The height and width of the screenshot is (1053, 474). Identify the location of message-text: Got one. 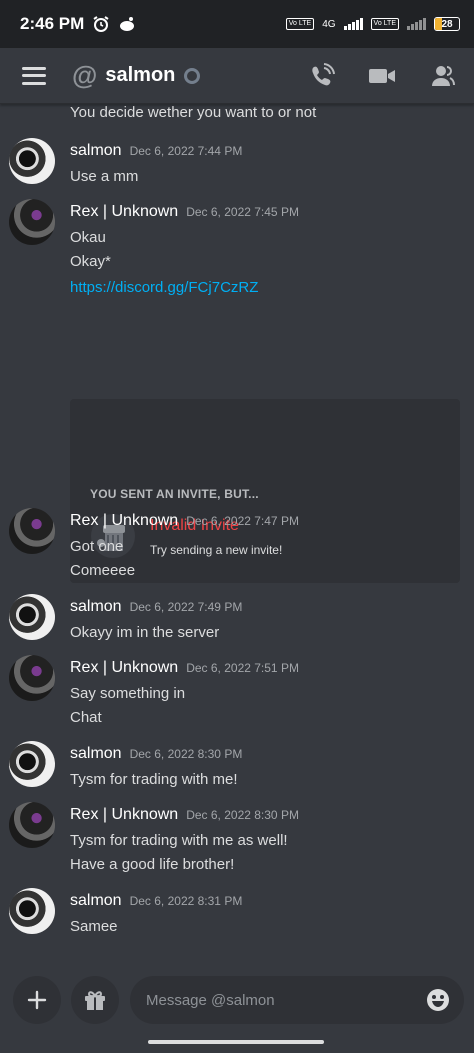
(97, 546).